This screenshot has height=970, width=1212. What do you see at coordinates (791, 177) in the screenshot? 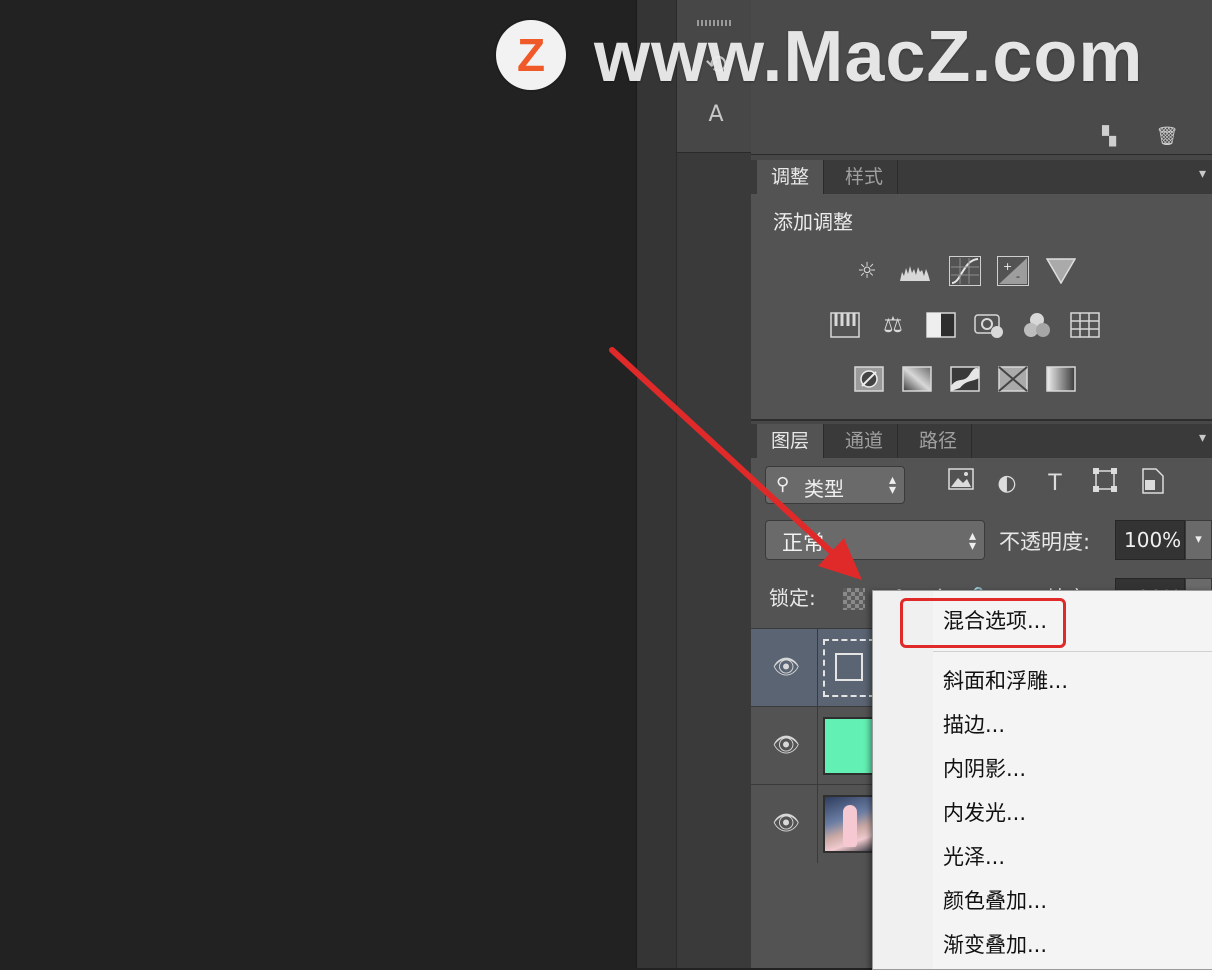
I see `tab-adjustments: 调整` at bounding box center [791, 177].